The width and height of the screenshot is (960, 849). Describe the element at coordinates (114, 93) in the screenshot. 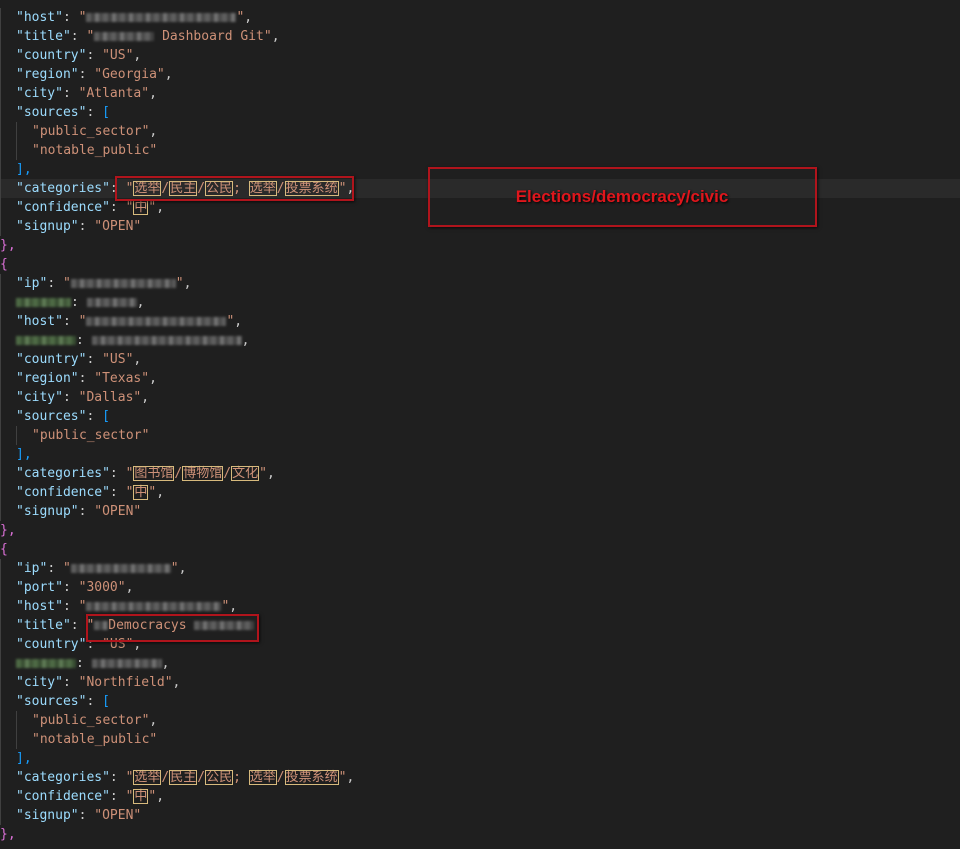

I see `city-value: "Atlanta"` at that location.